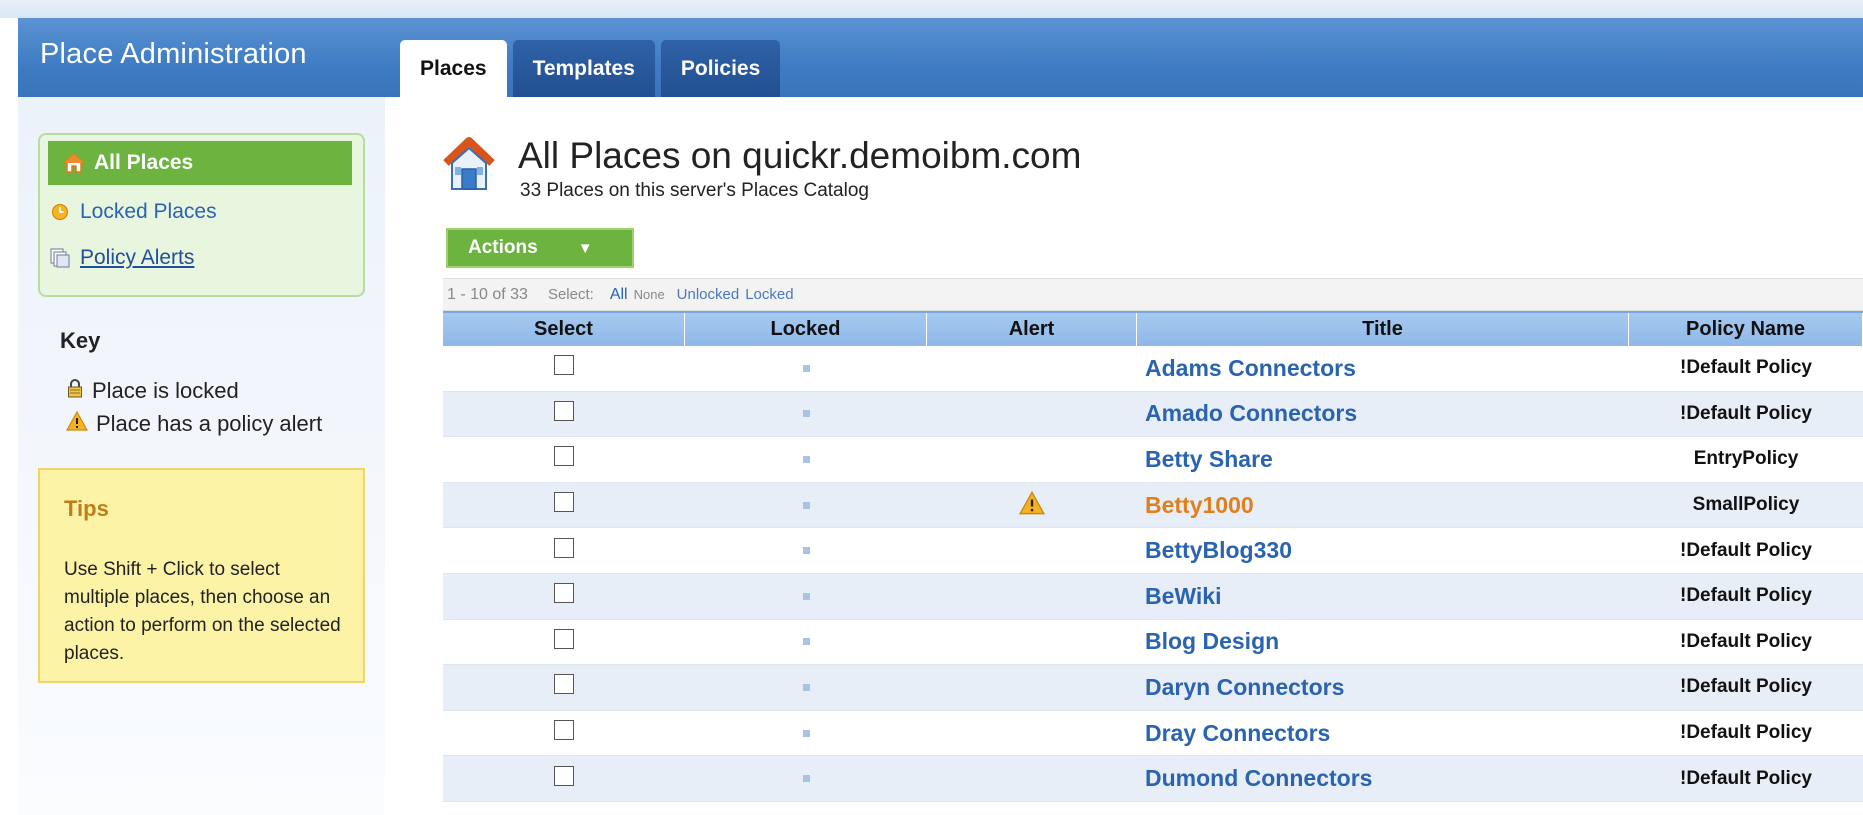  Describe the element at coordinates (585, 248) in the screenshot. I see `caret-down-icon: ▼` at that location.